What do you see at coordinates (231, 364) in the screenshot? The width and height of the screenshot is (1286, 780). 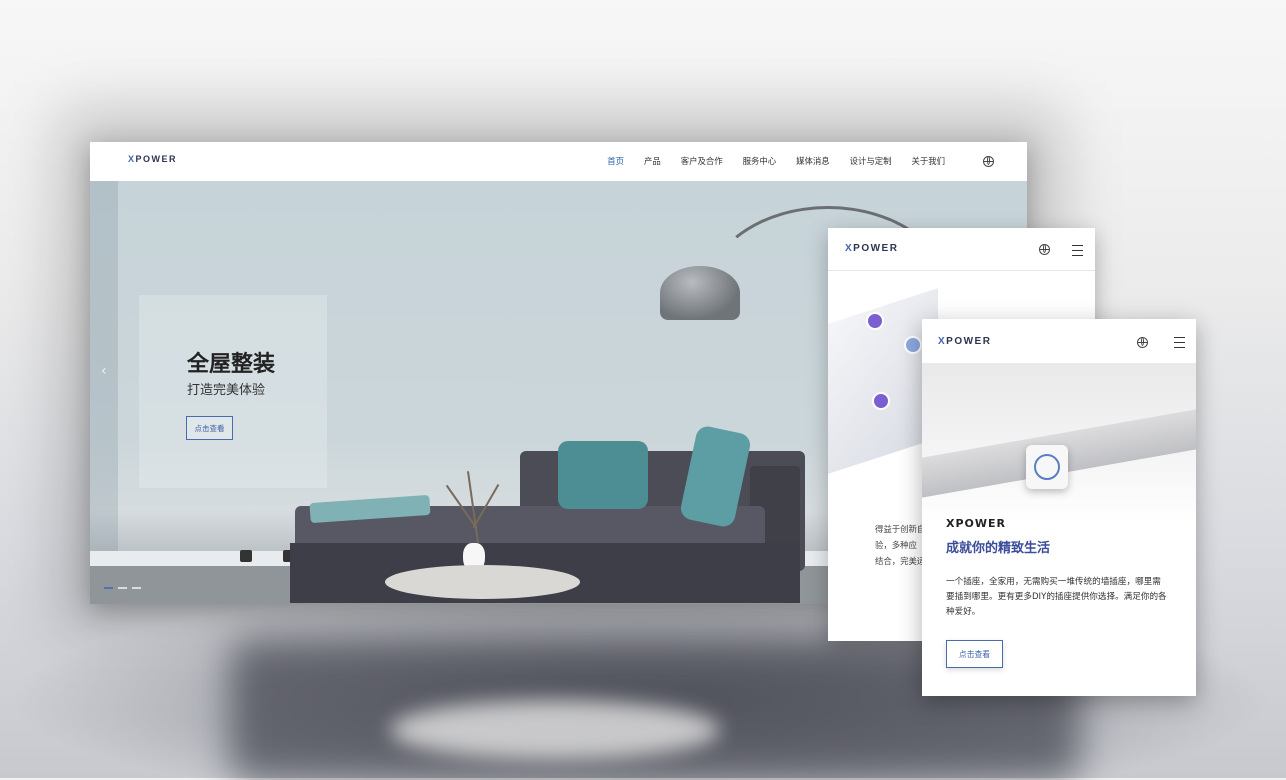 I see `hero-title: 全屋整装` at bounding box center [231, 364].